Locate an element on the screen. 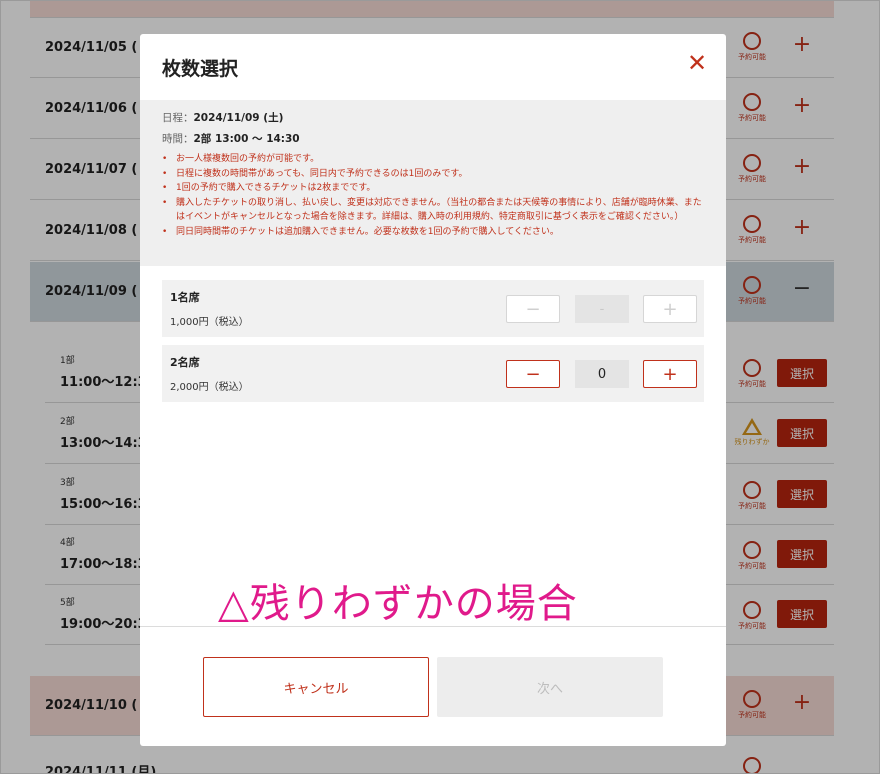 Image resolution: width=880 pixels, height=774 pixels. schedule-label: 日程： is located at coordinates (178, 118).